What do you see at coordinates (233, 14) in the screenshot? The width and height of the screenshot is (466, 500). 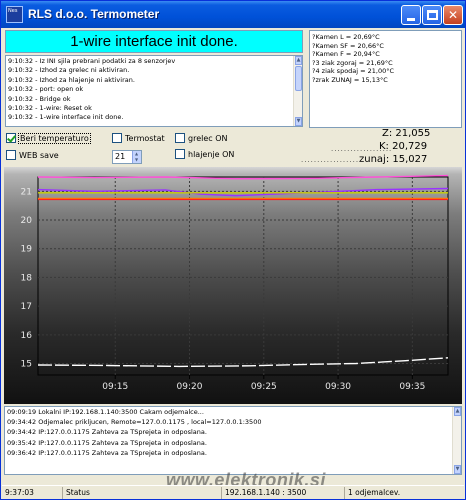 I see `title-bar: Nes RLS d.o.o. Termometer ✕` at bounding box center [233, 14].